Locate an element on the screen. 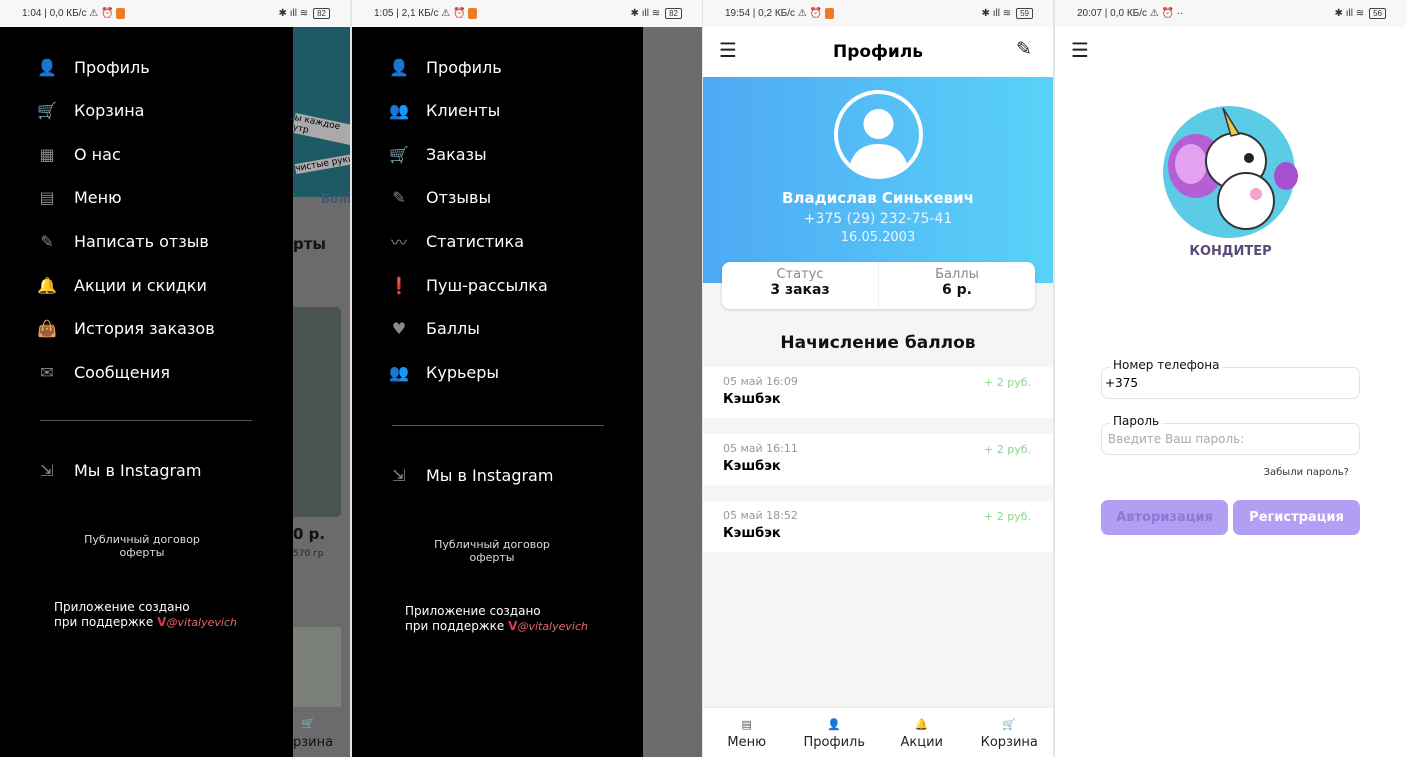 The height and width of the screenshot is (757, 1406). avatar is located at coordinates (878, 134).